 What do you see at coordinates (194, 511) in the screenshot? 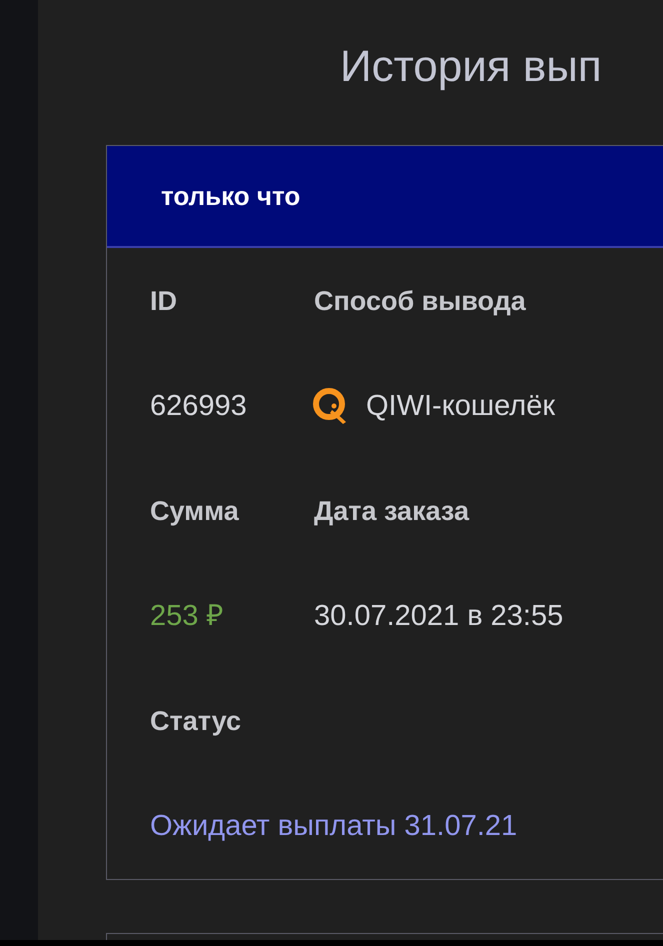
I see `field-label: Сумма` at bounding box center [194, 511].